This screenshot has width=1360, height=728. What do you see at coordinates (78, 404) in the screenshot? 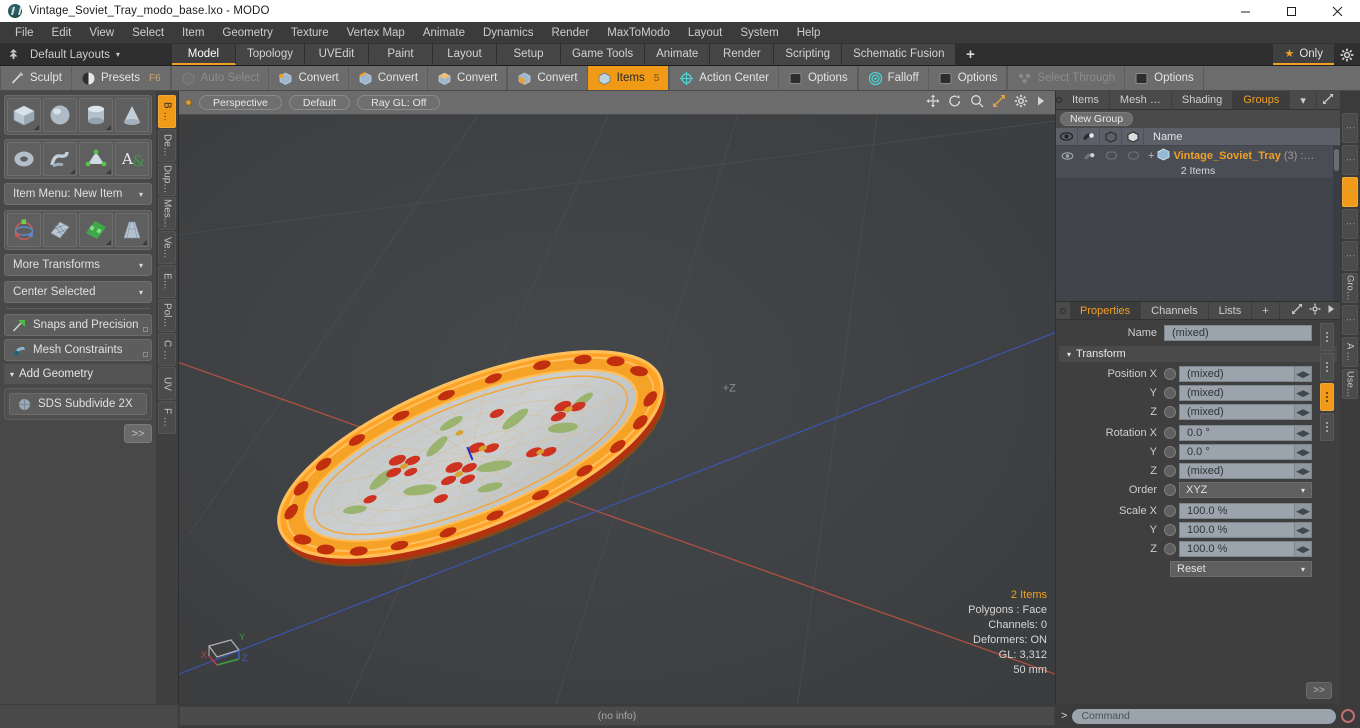
I see `sds-subdivide-button: SDS Subdivide 2X` at bounding box center [78, 404].